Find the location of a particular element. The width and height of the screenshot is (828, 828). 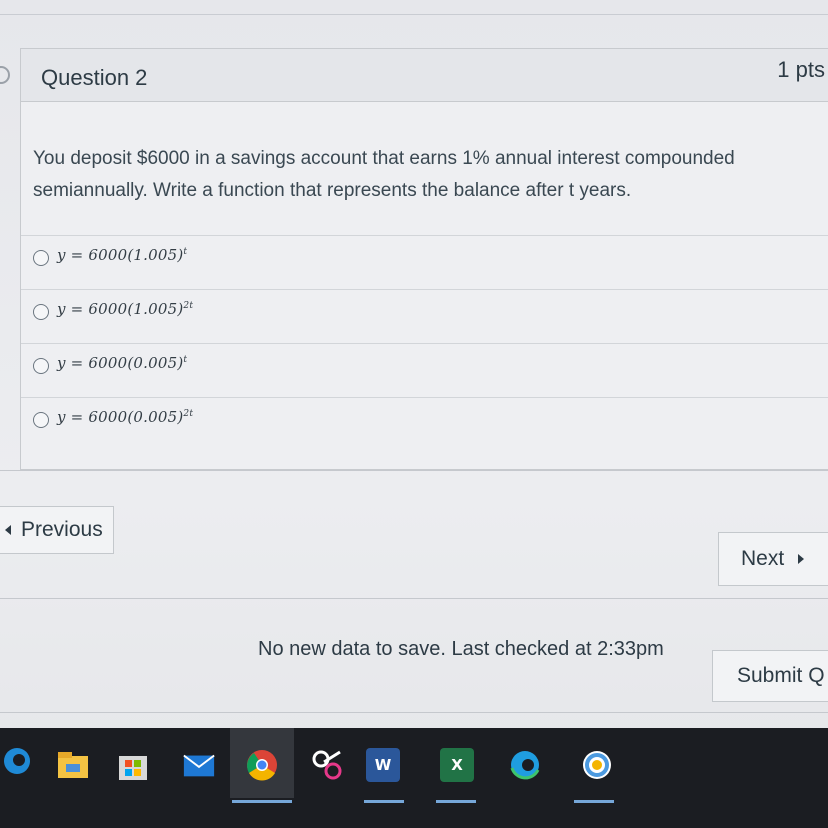

answer-equation: y = 6000(0.005)t is located at coordinates (122, 363).